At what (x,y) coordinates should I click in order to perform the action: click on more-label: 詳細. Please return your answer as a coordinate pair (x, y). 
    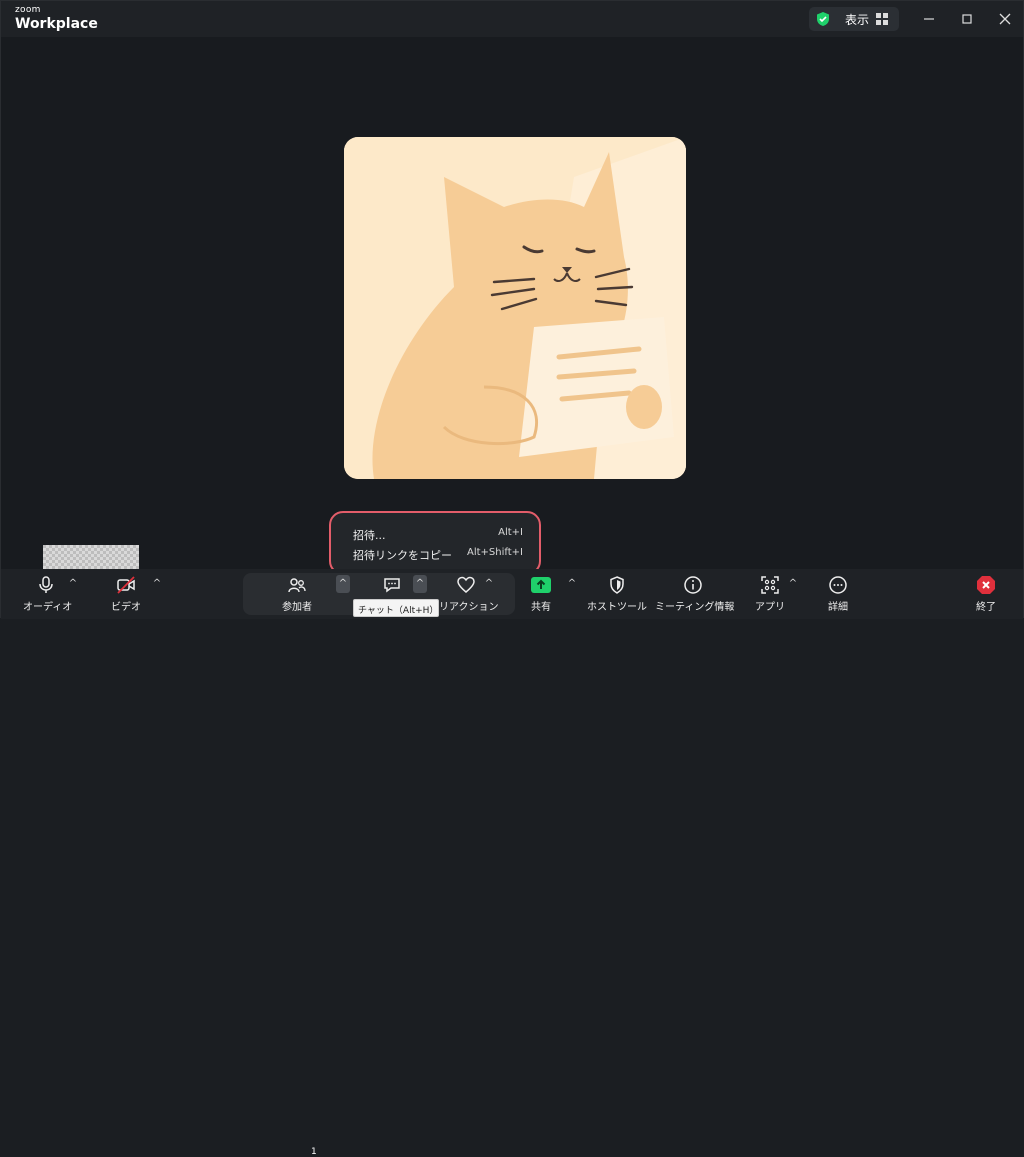
    Looking at the image, I should click on (838, 607).